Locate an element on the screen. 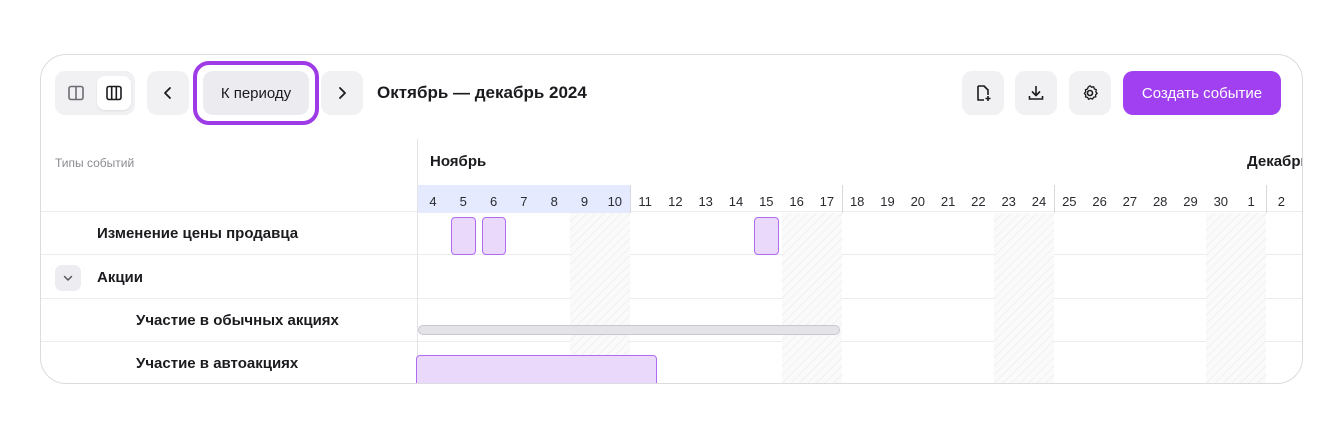 The image size is (1344, 438). day-label: 17 is located at coordinates (827, 201).